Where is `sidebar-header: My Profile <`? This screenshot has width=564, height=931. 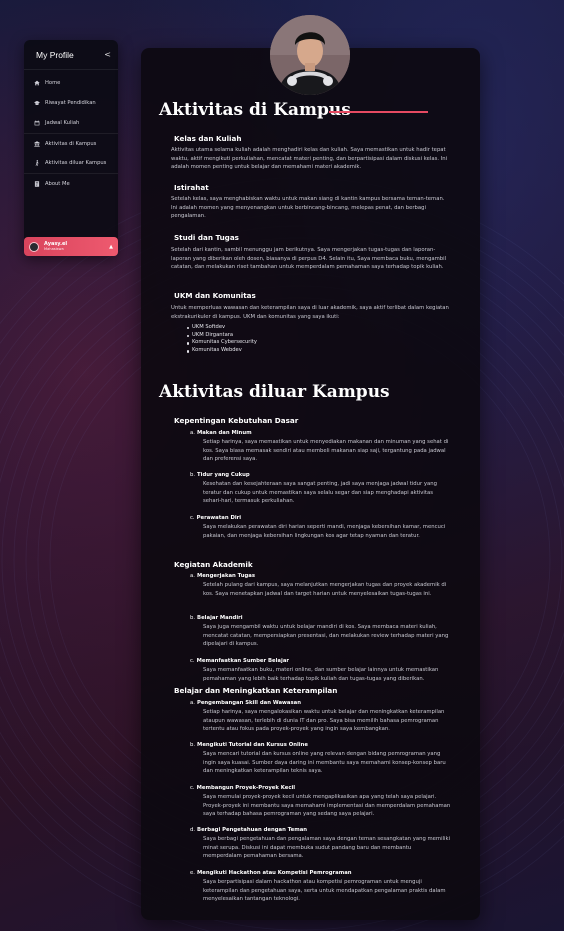 sidebar-header: My Profile < is located at coordinates (71, 55).